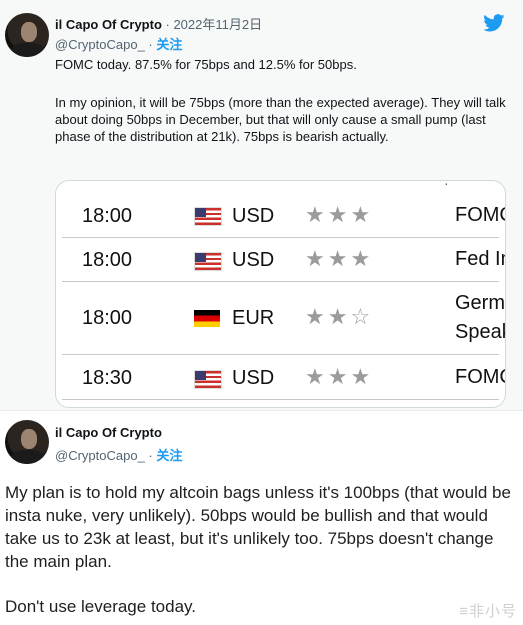  Describe the element at coordinates (446, 185) in the screenshot. I see `cropped-row-fragment: ·` at that location.